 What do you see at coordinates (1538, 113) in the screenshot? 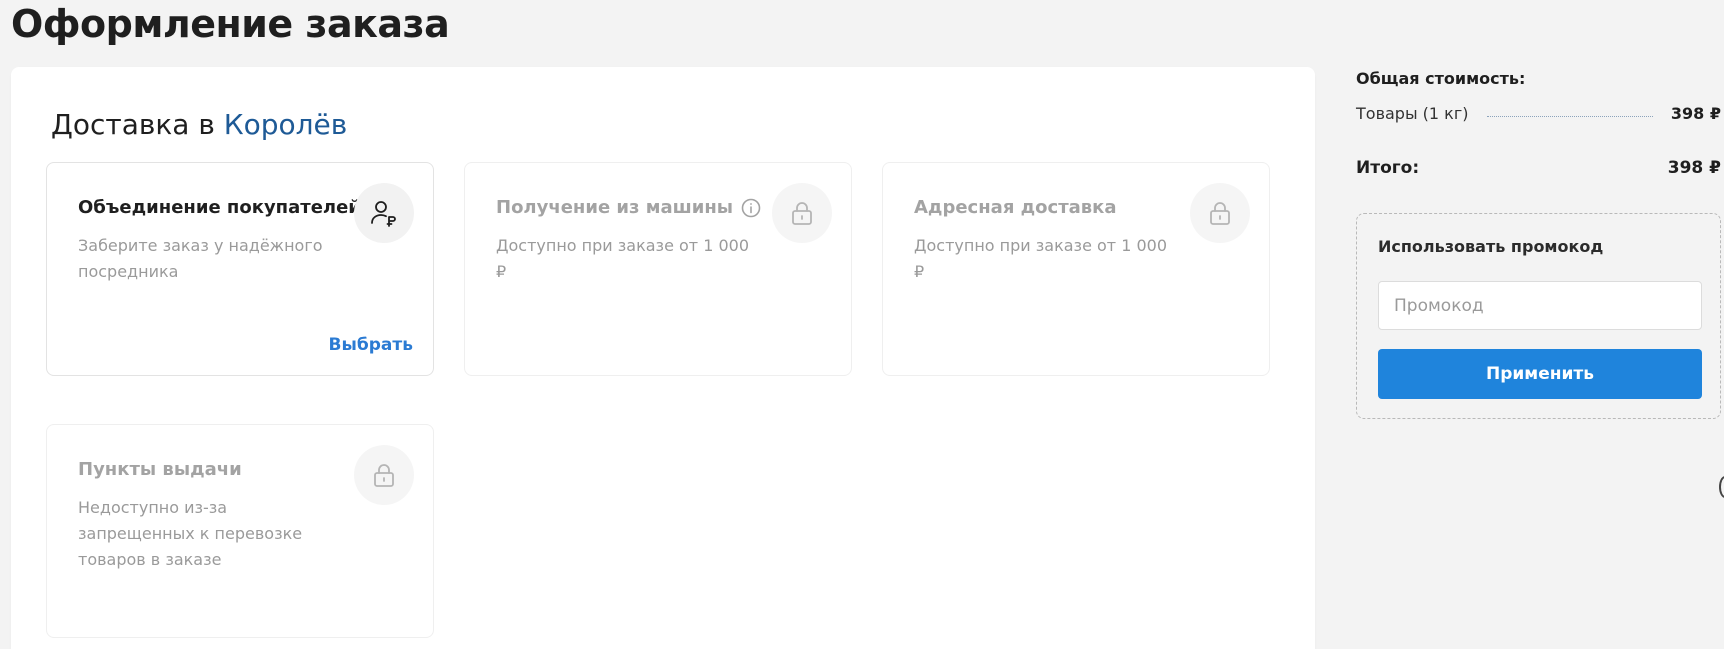
I see `goods-row: Товары (1 кг) 398 ₽` at bounding box center [1538, 113].